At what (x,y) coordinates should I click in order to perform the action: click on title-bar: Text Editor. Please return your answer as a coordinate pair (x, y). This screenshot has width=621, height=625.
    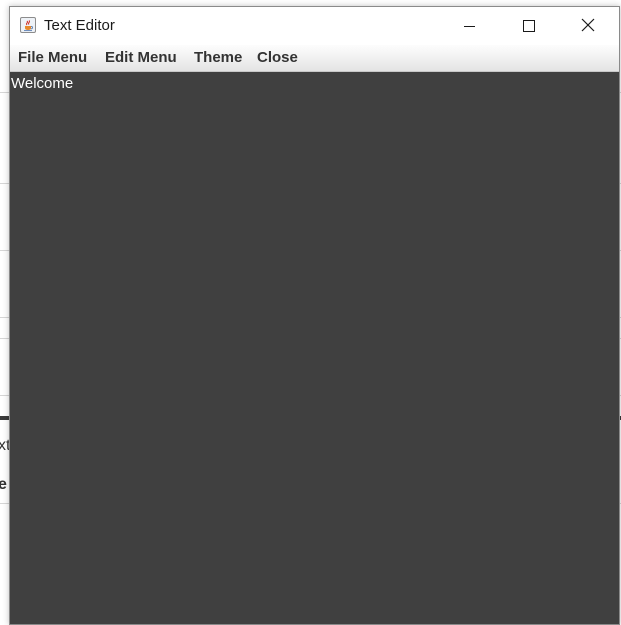
    Looking at the image, I should click on (314, 26).